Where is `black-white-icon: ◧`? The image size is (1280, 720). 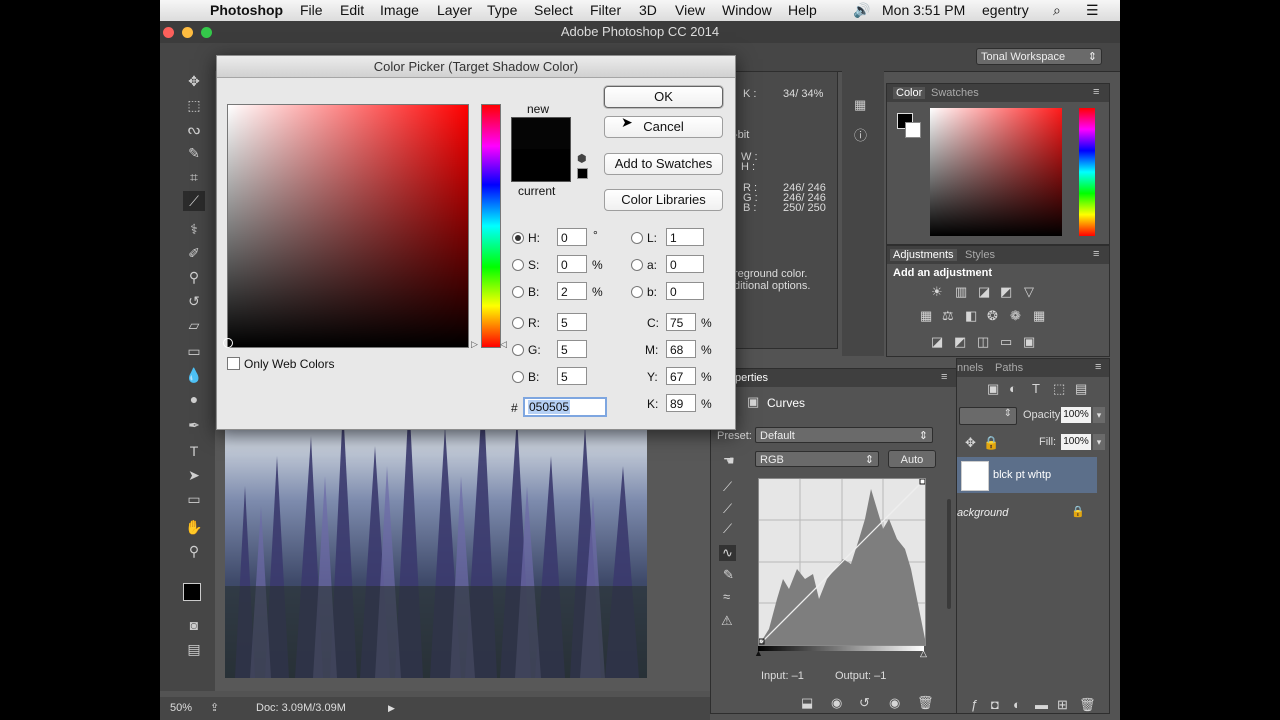
black-white-icon: ◧ is located at coordinates (971, 316).